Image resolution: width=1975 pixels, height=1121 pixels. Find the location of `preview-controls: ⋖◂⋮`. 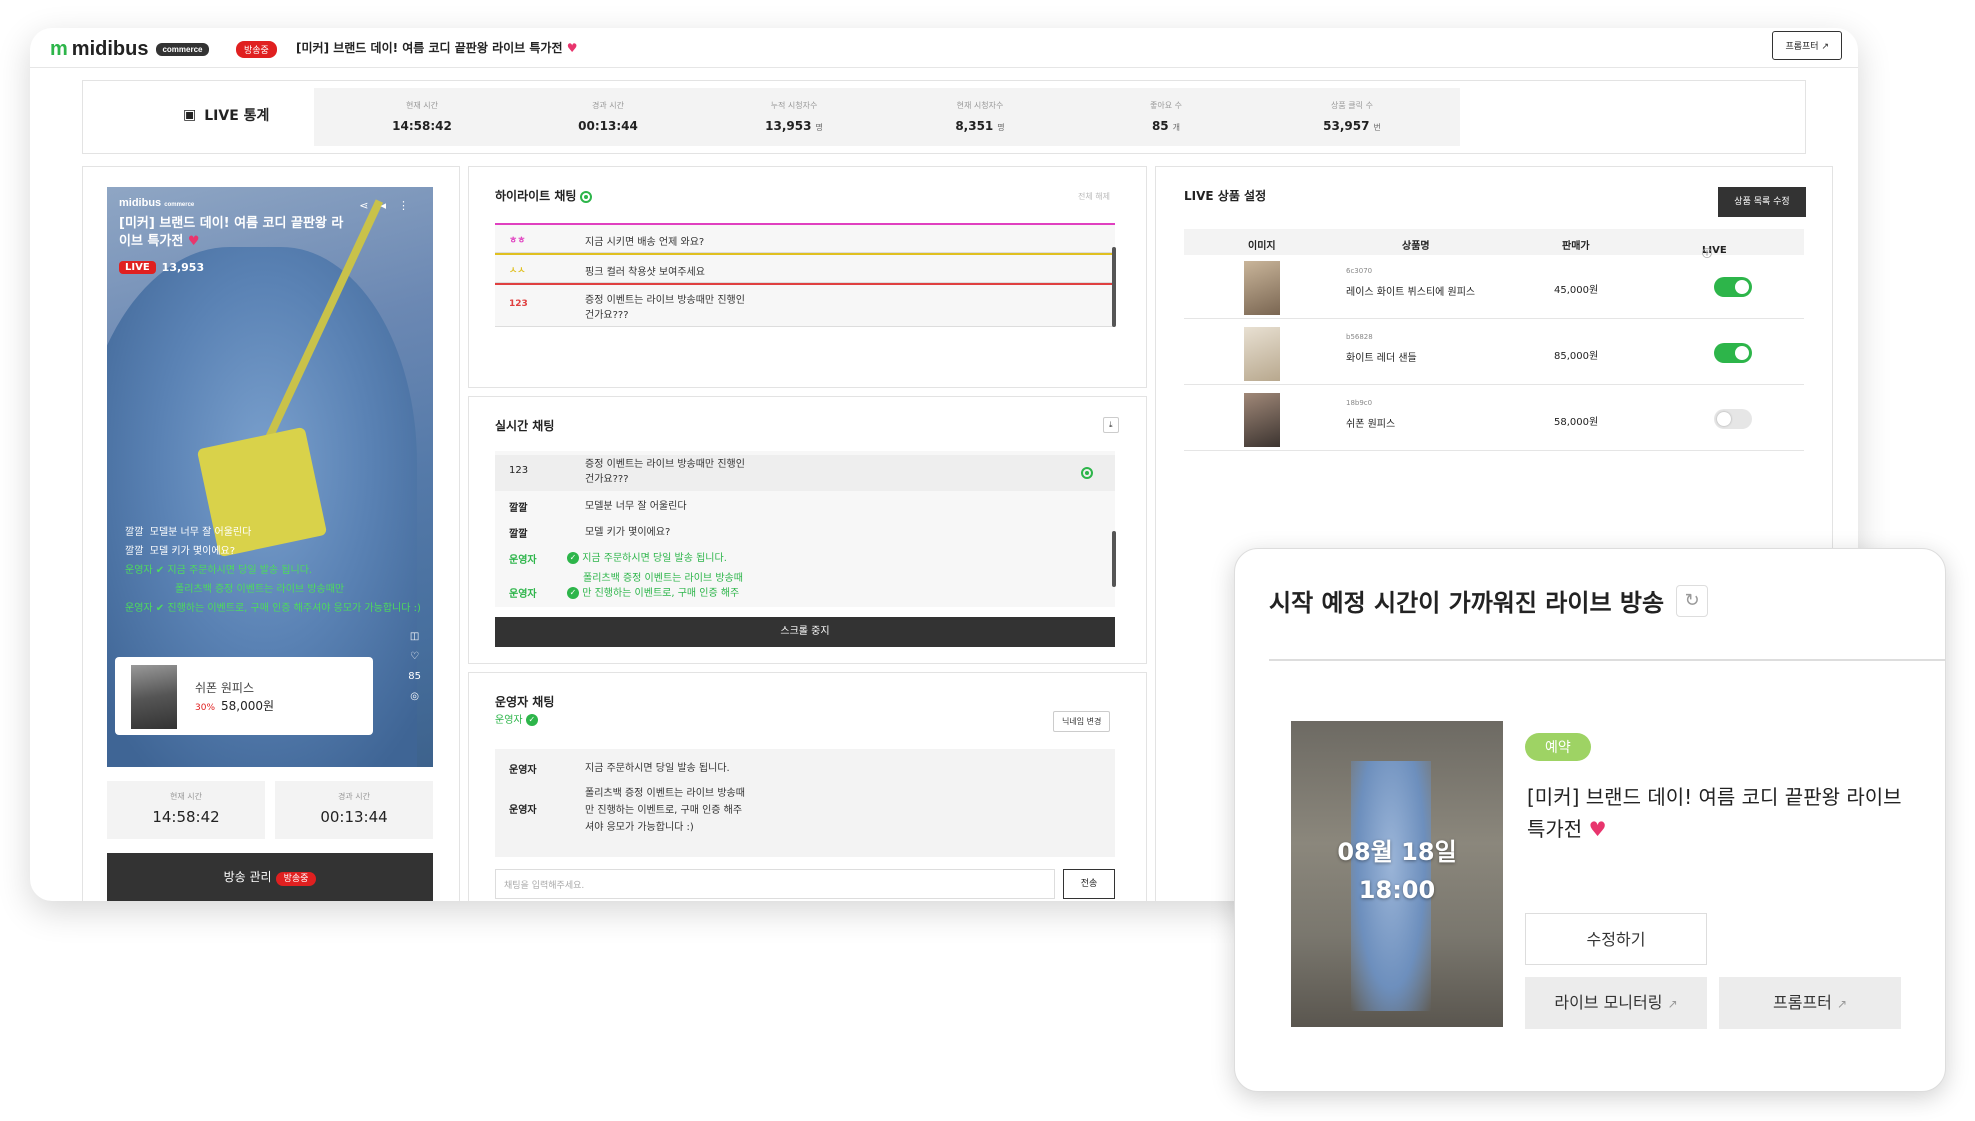

preview-controls: ⋖◂⋮ is located at coordinates (390, 205).